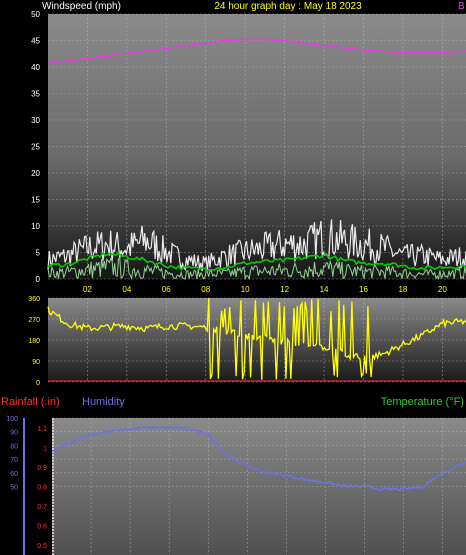  I want to click on rainfall-tick-label: 0.6, so click(42, 527).